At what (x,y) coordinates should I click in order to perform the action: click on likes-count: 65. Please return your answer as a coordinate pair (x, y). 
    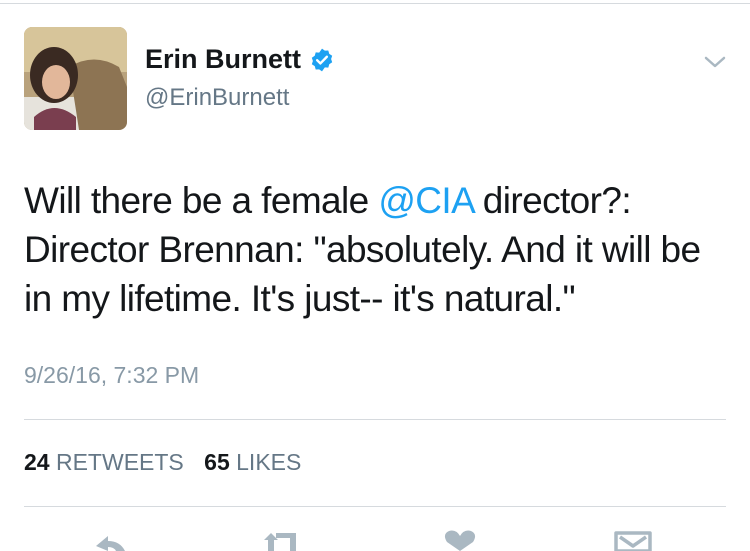
    Looking at the image, I should click on (217, 462).